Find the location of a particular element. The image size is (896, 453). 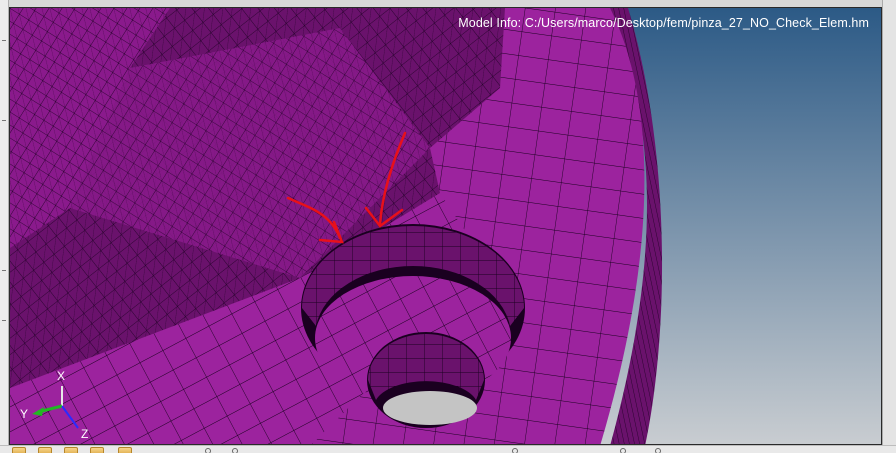

bottom-toolbar is located at coordinates (448, 449).